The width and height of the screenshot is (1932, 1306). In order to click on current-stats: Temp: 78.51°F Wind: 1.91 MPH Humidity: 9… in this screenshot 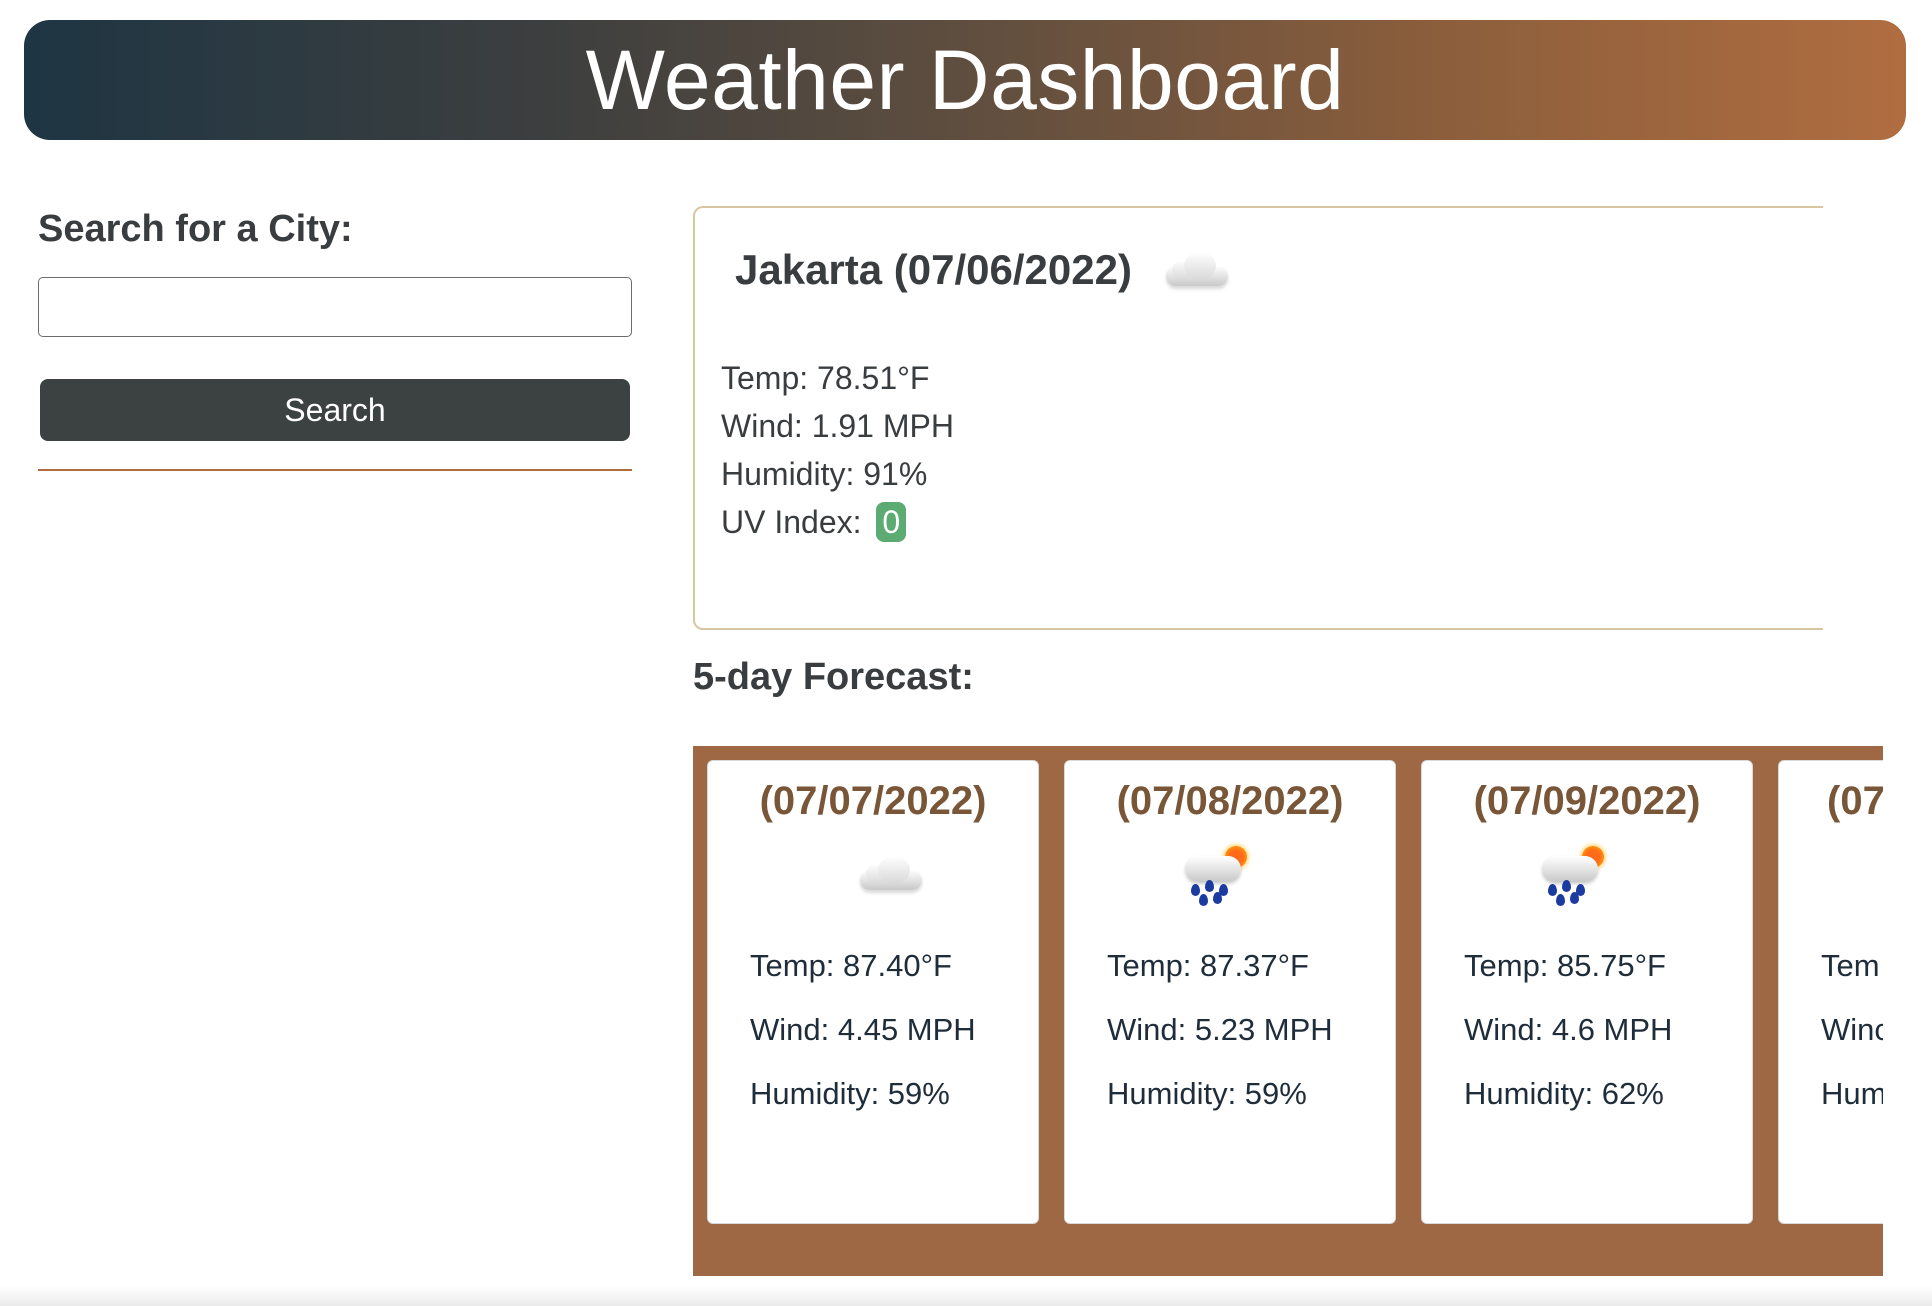, I will do `click(837, 450)`.